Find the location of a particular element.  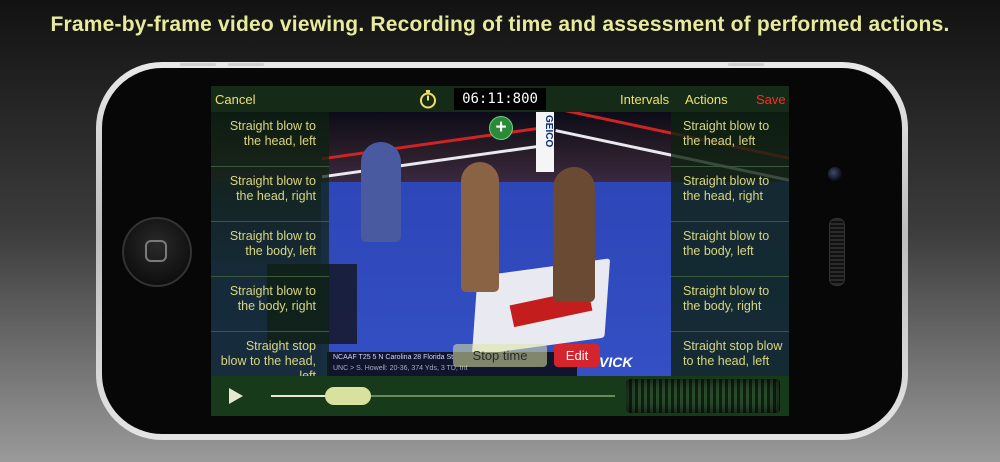

frame-jog-wheel is located at coordinates (703, 396).